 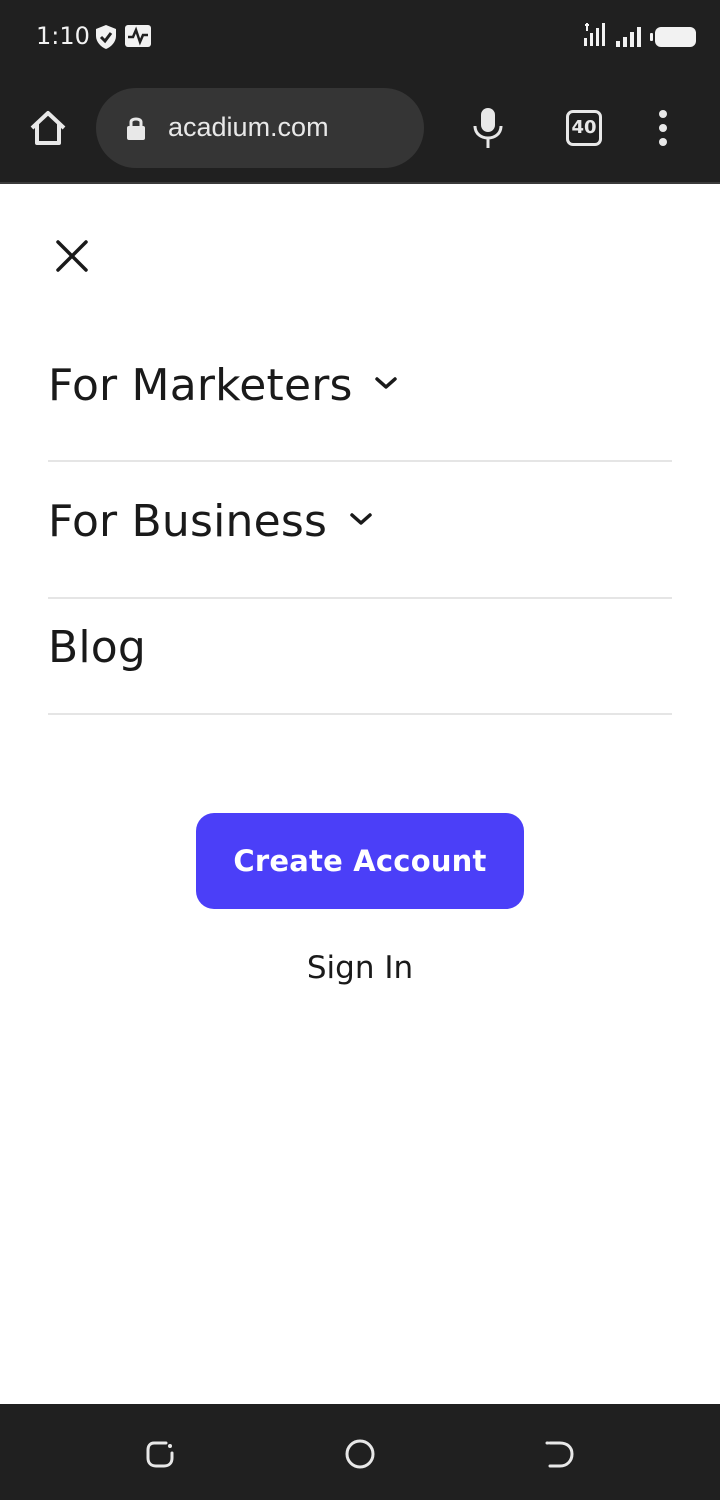 I want to click on browser-toolbar: acadium.com 40, so click(x=360, y=128).